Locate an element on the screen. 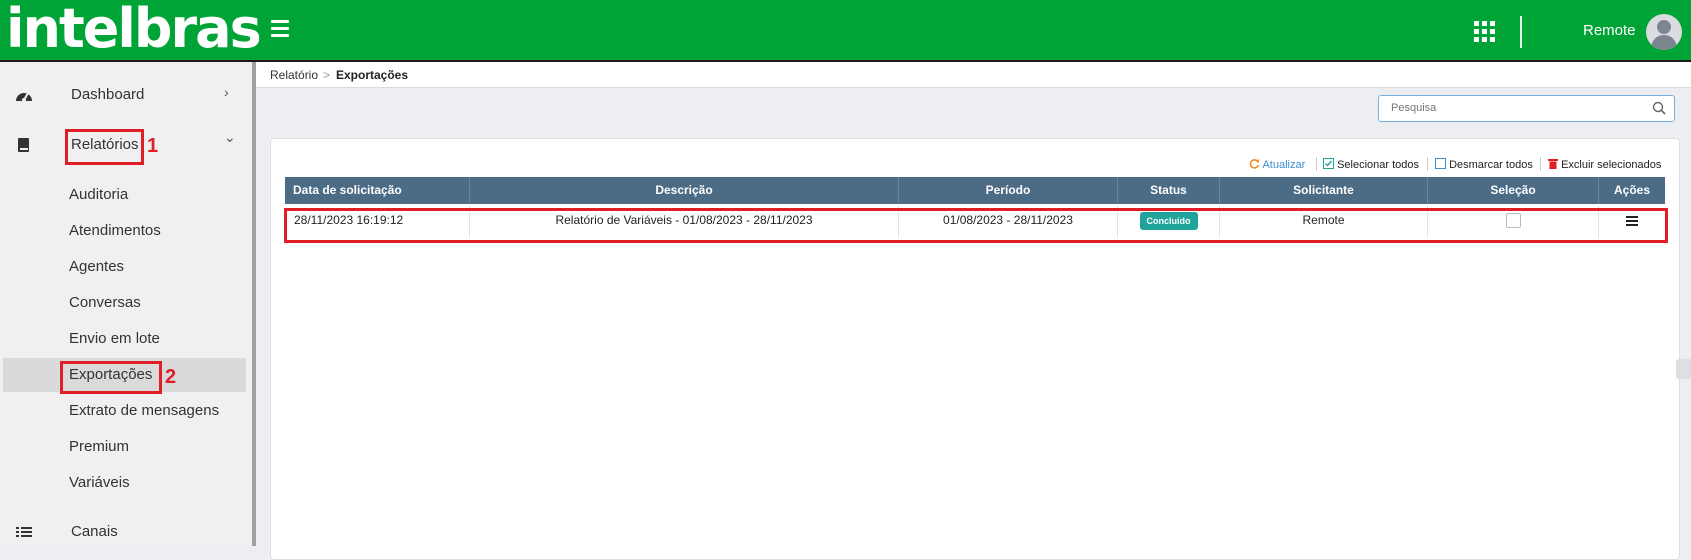 The height and width of the screenshot is (560, 1691). sidebar-item-canais: Canais is located at coordinates (126, 532).